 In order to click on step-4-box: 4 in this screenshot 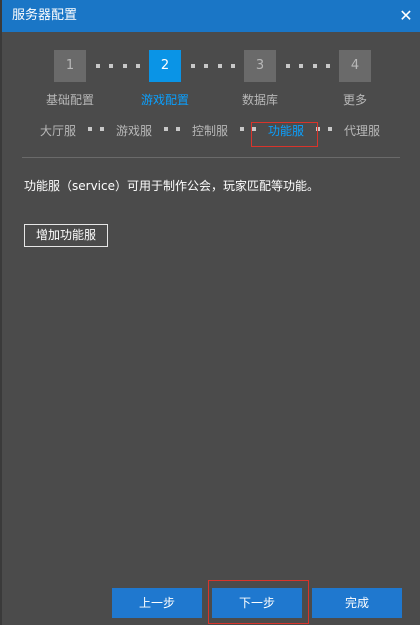, I will do `click(355, 66)`.